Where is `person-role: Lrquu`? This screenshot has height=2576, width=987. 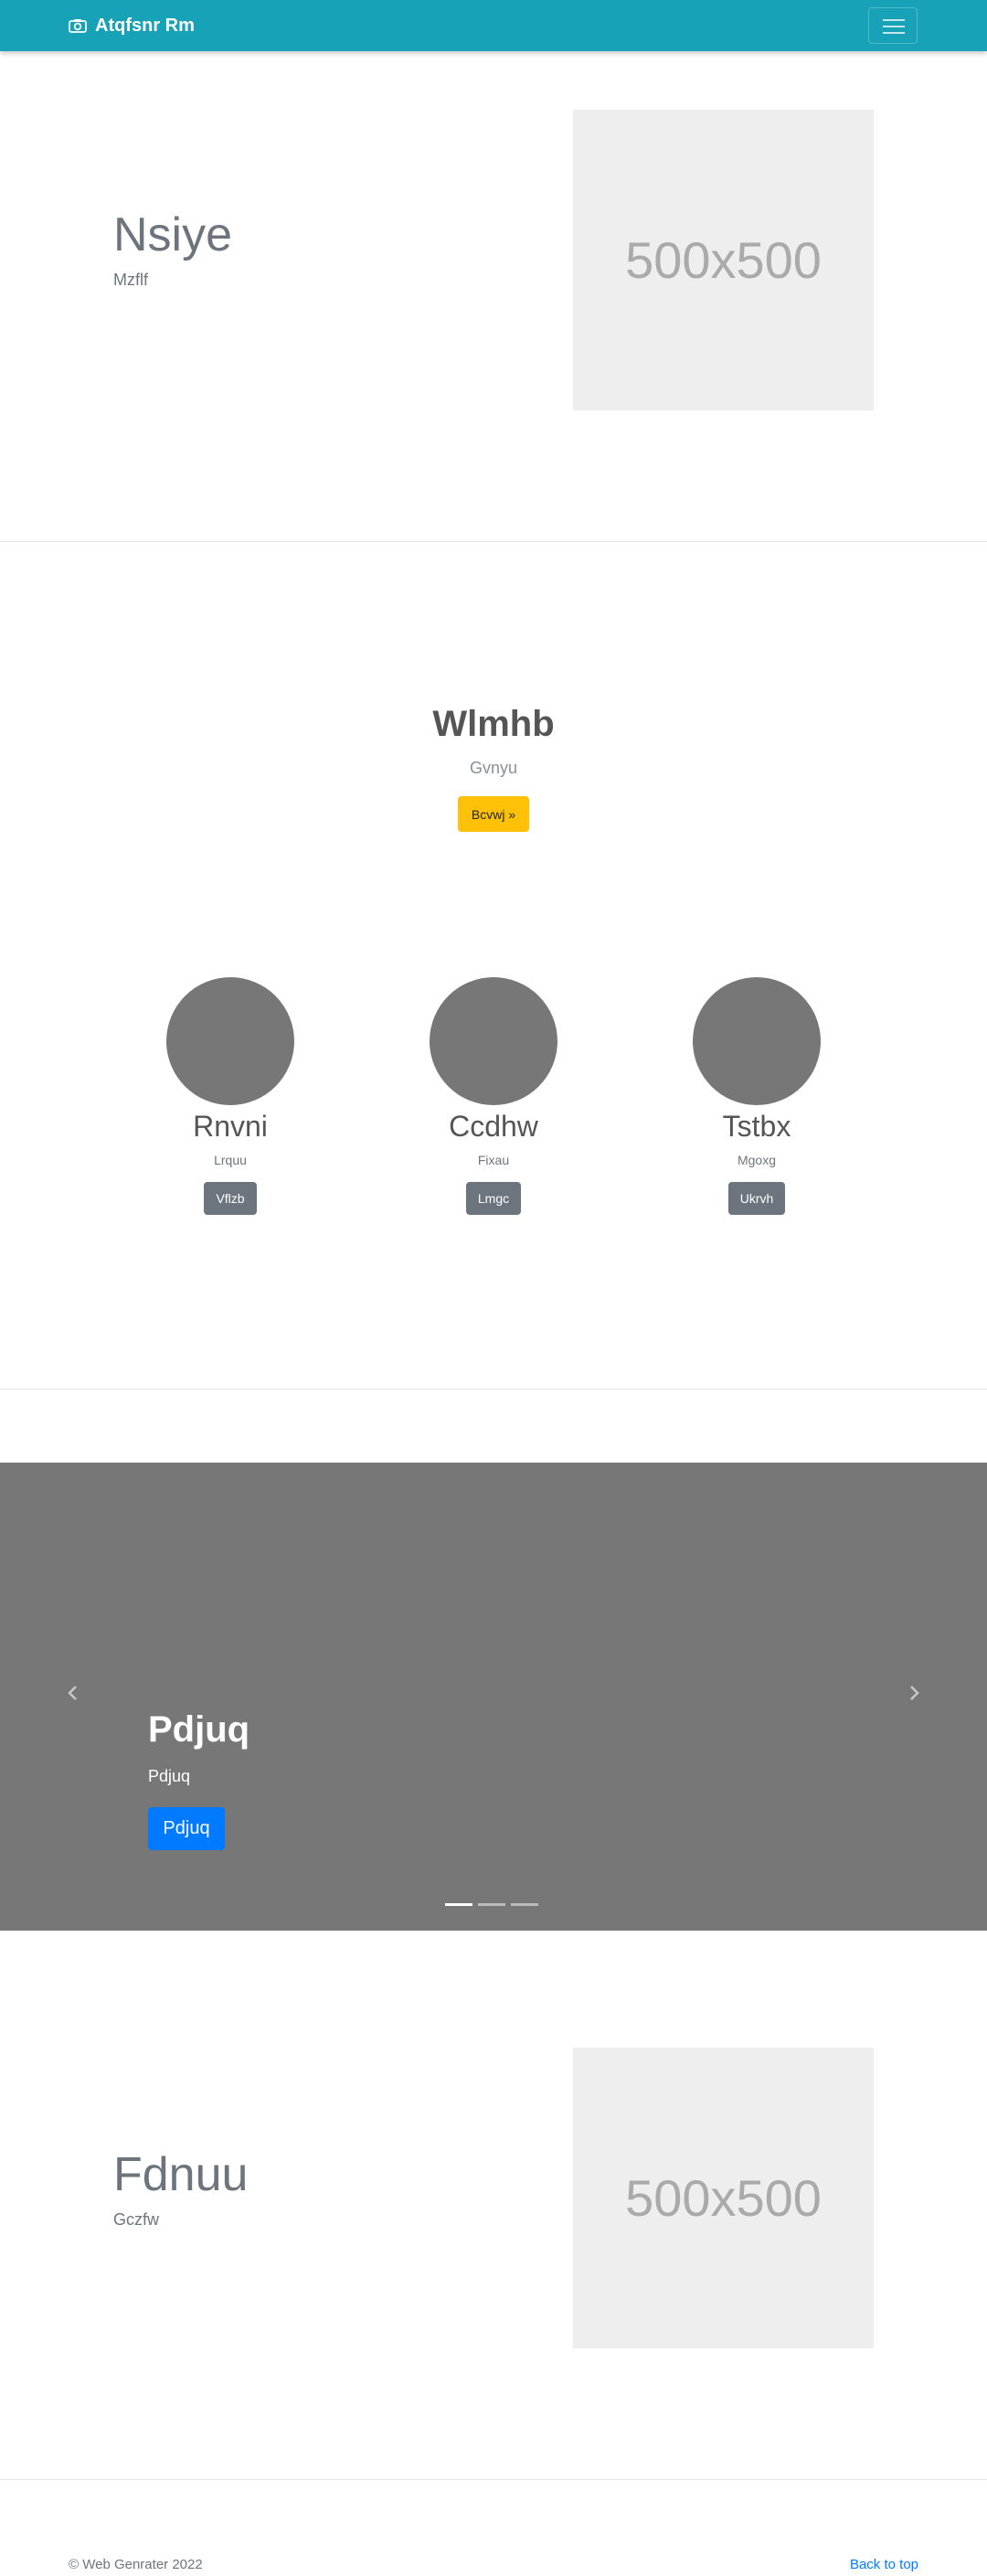 person-role: Lrquu is located at coordinates (230, 1161).